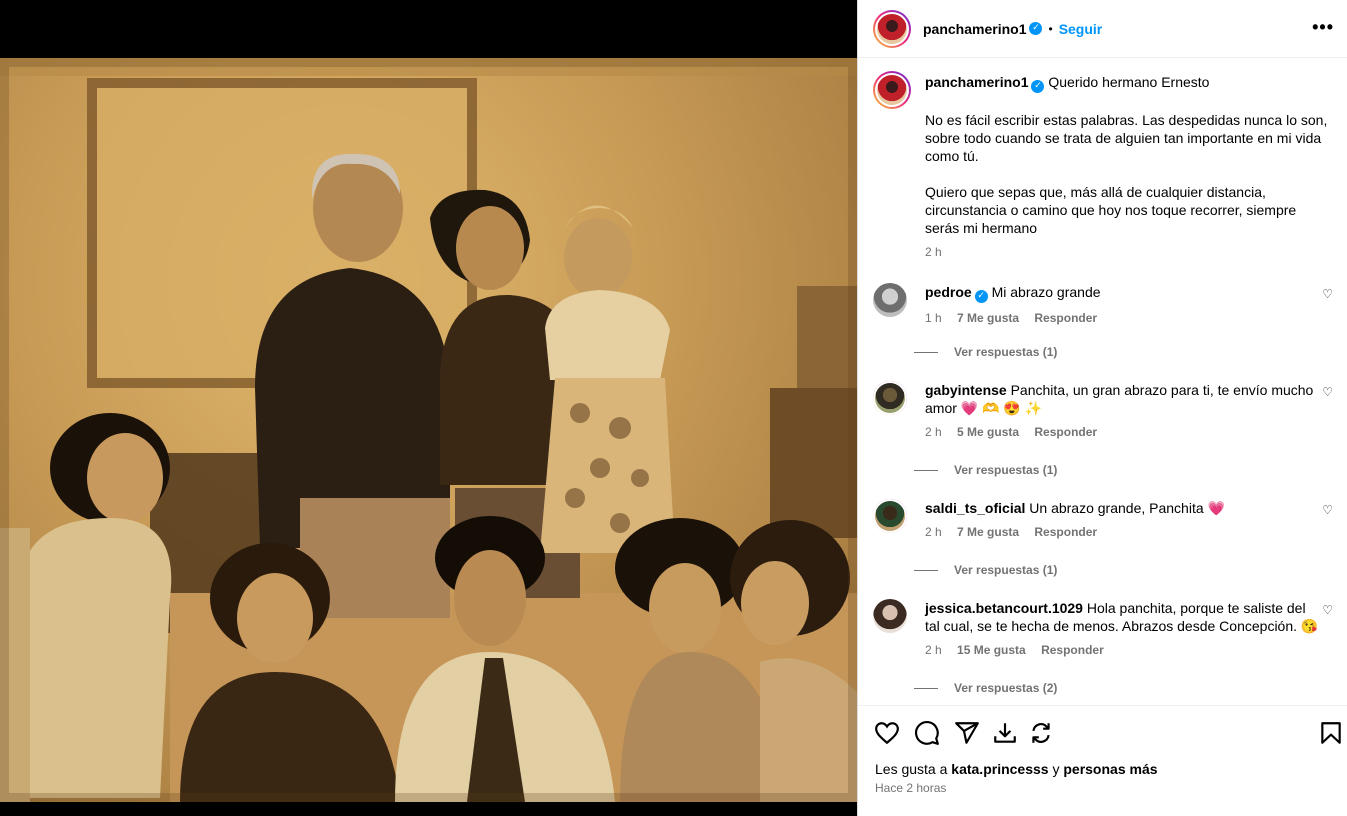  Describe the element at coordinates (1004, 608) in the screenshot. I see `commenter-username: jessica.betancourt.1029` at that location.